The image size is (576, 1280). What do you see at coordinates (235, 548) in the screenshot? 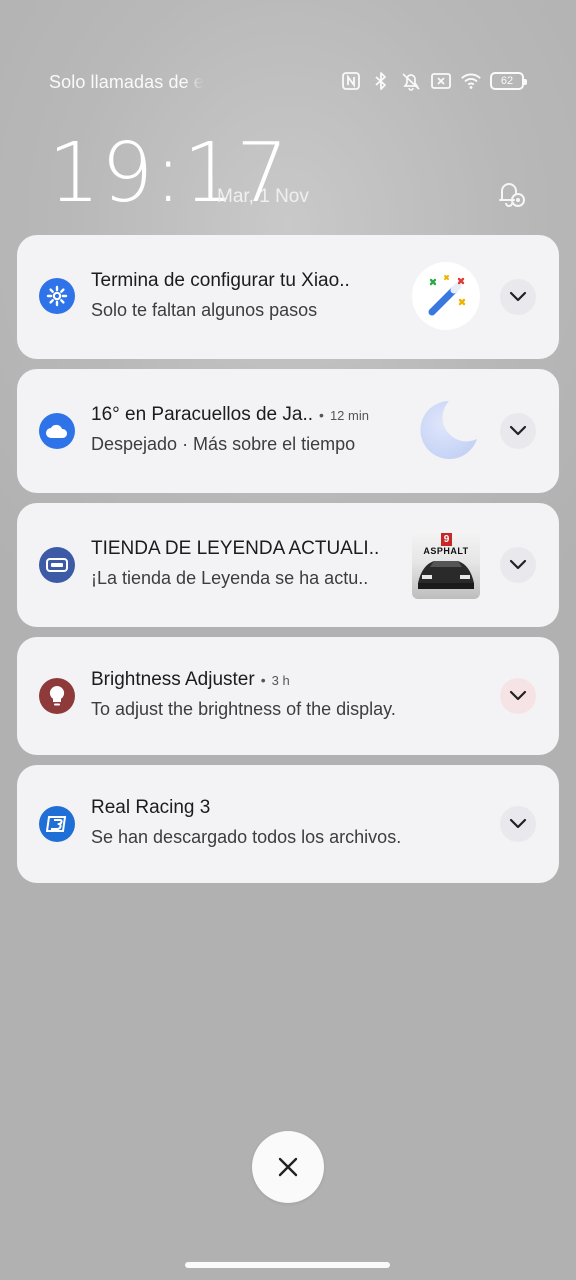
I see `notification-title: TIENDA DE LEYENDA ACTUALI..` at bounding box center [235, 548].